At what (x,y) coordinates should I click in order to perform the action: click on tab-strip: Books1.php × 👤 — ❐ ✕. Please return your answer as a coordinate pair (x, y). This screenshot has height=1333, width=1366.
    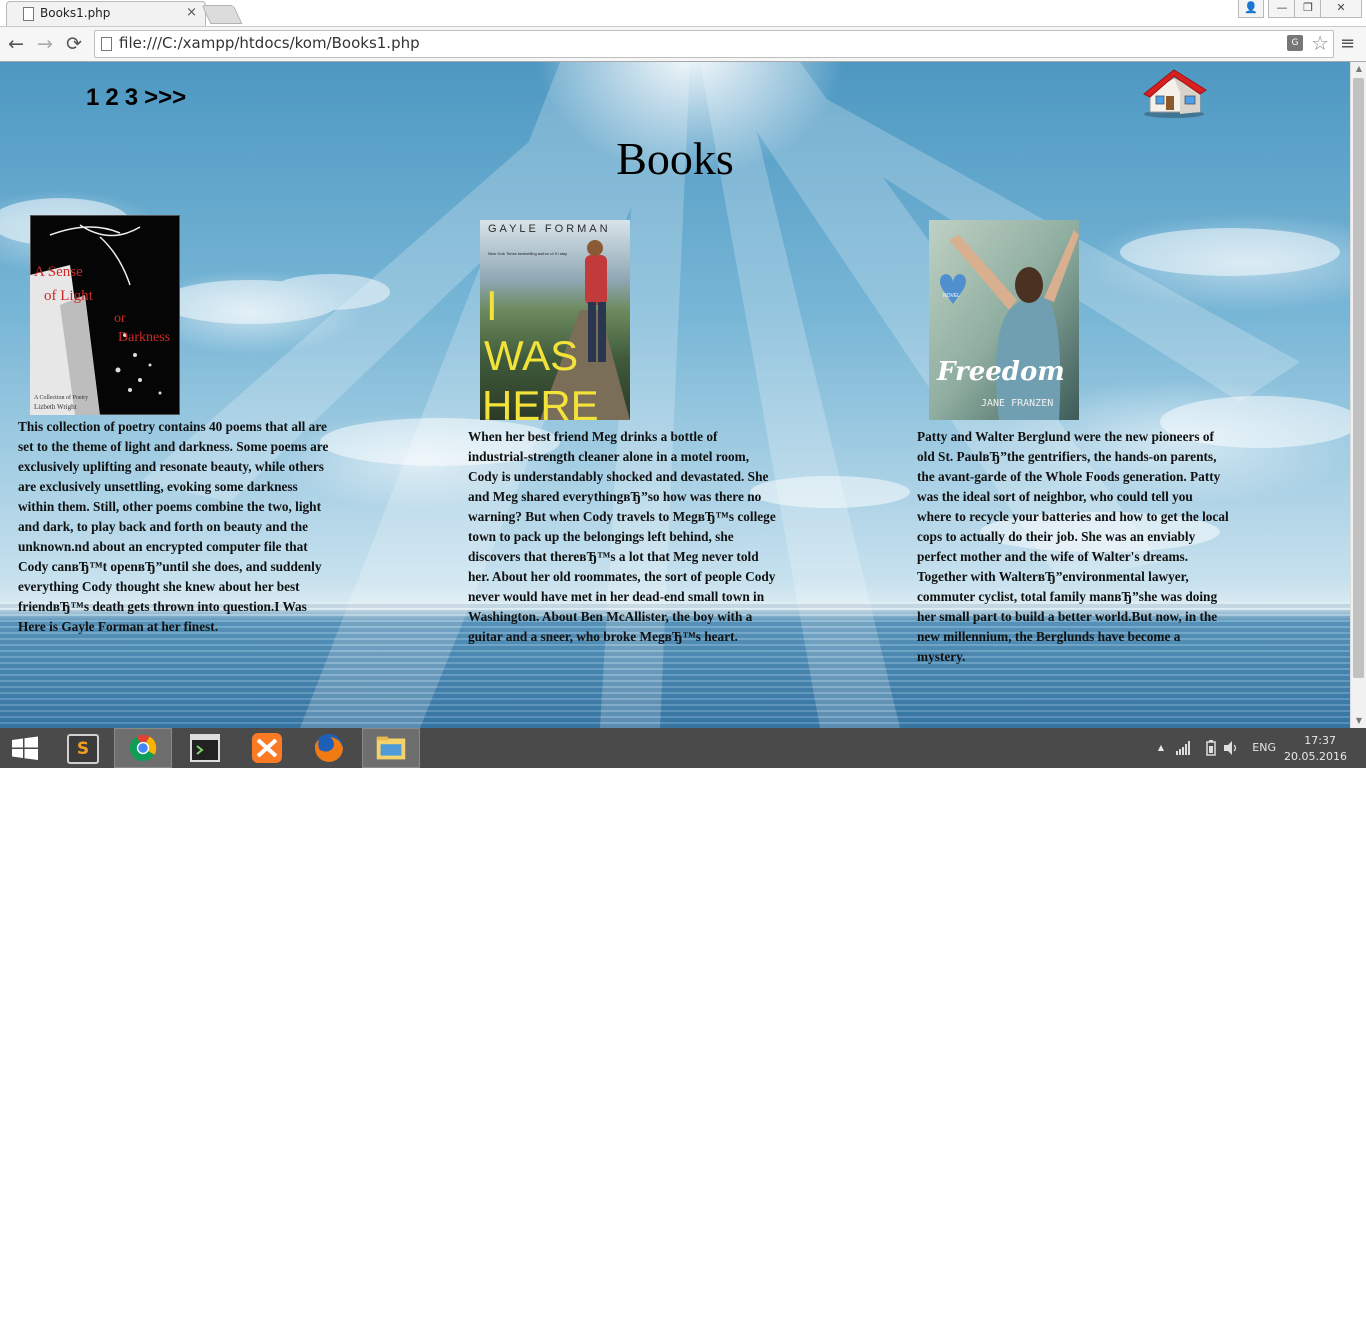
    Looking at the image, I should click on (683, 13).